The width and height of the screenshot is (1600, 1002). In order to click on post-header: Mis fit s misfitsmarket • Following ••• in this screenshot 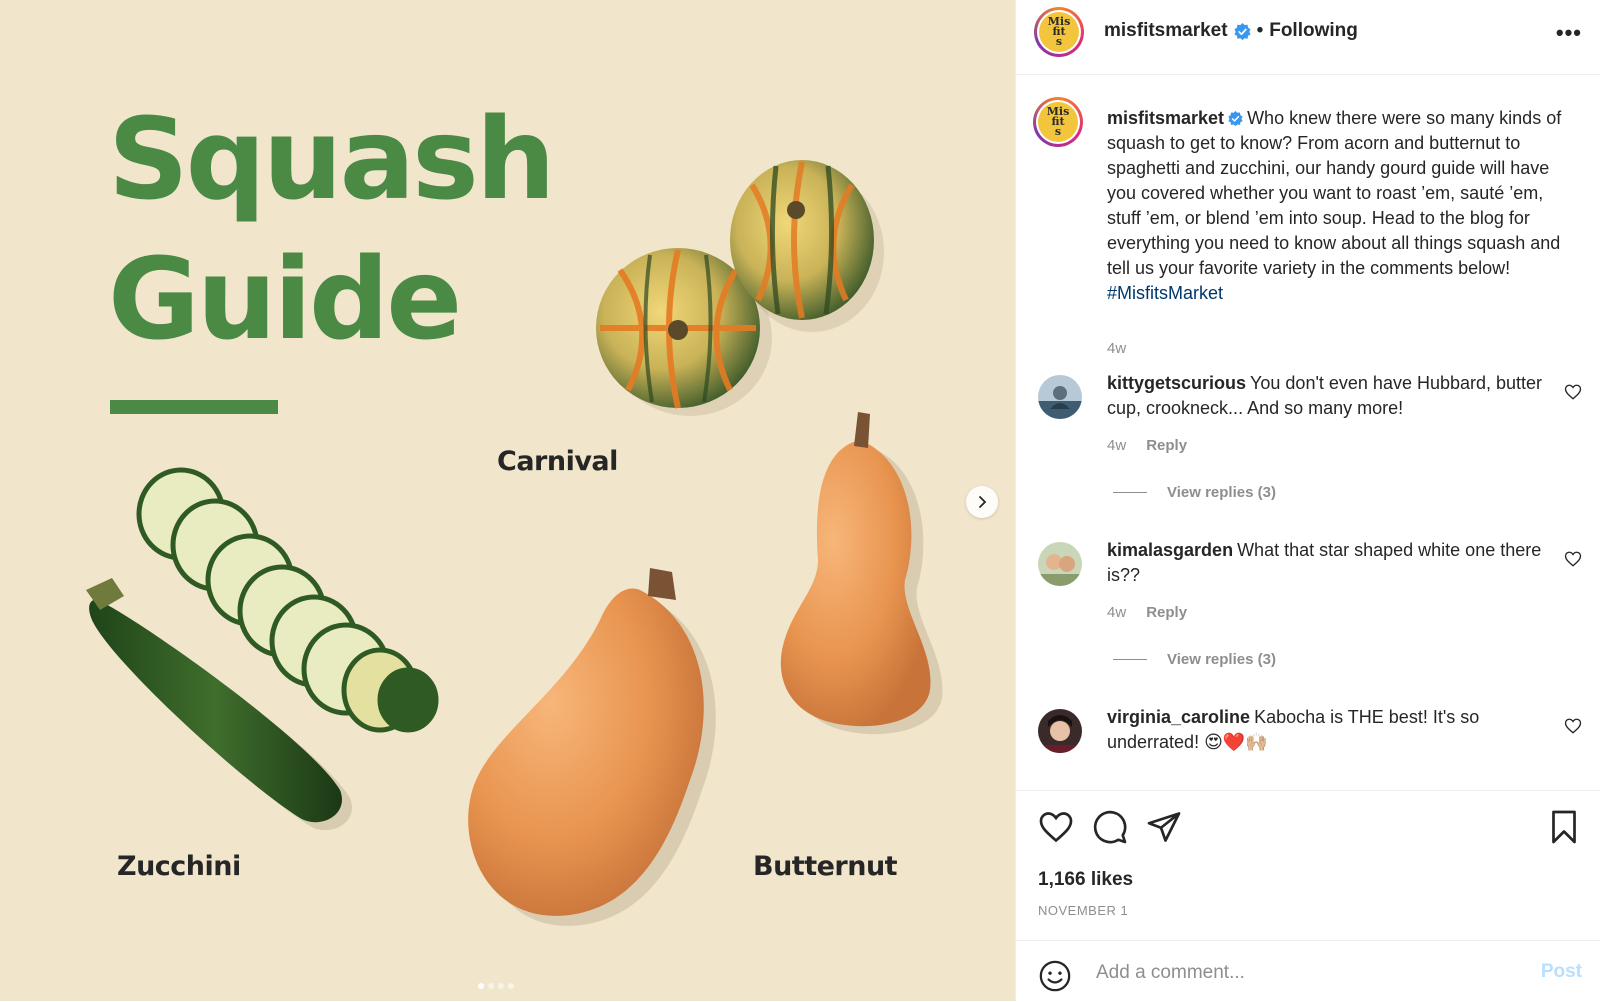, I will do `click(1308, 37)`.